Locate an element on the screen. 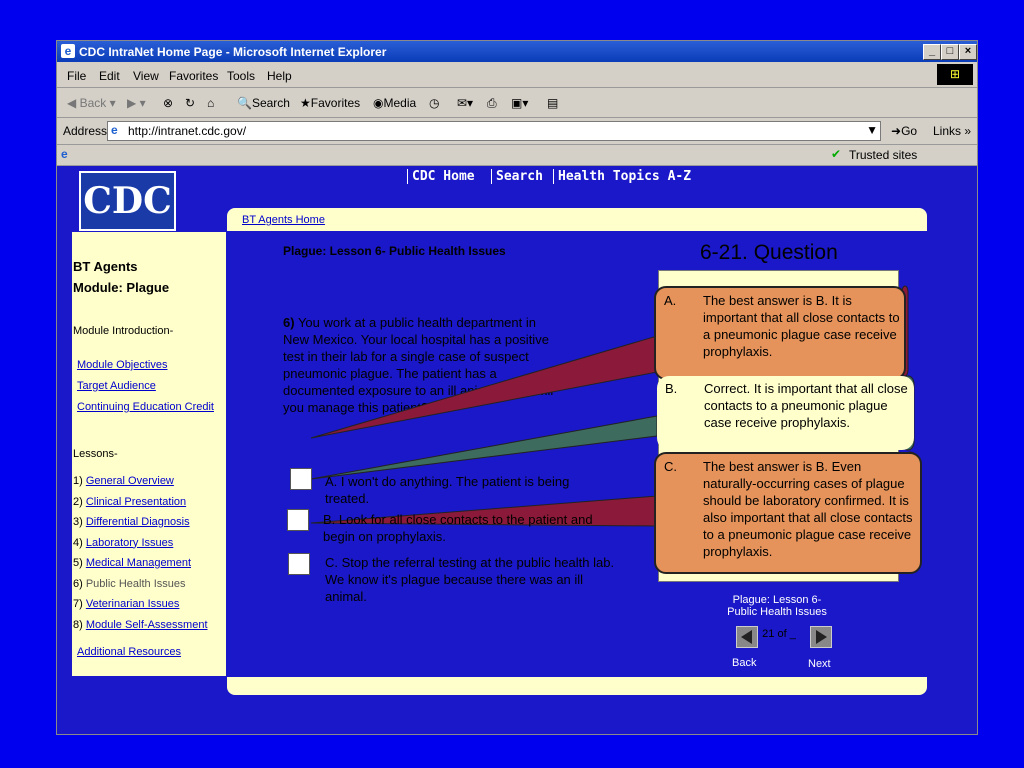 The image size is (1024, 768). pager-caption-2: Public Health Issues is located at coordinates (777, 612).